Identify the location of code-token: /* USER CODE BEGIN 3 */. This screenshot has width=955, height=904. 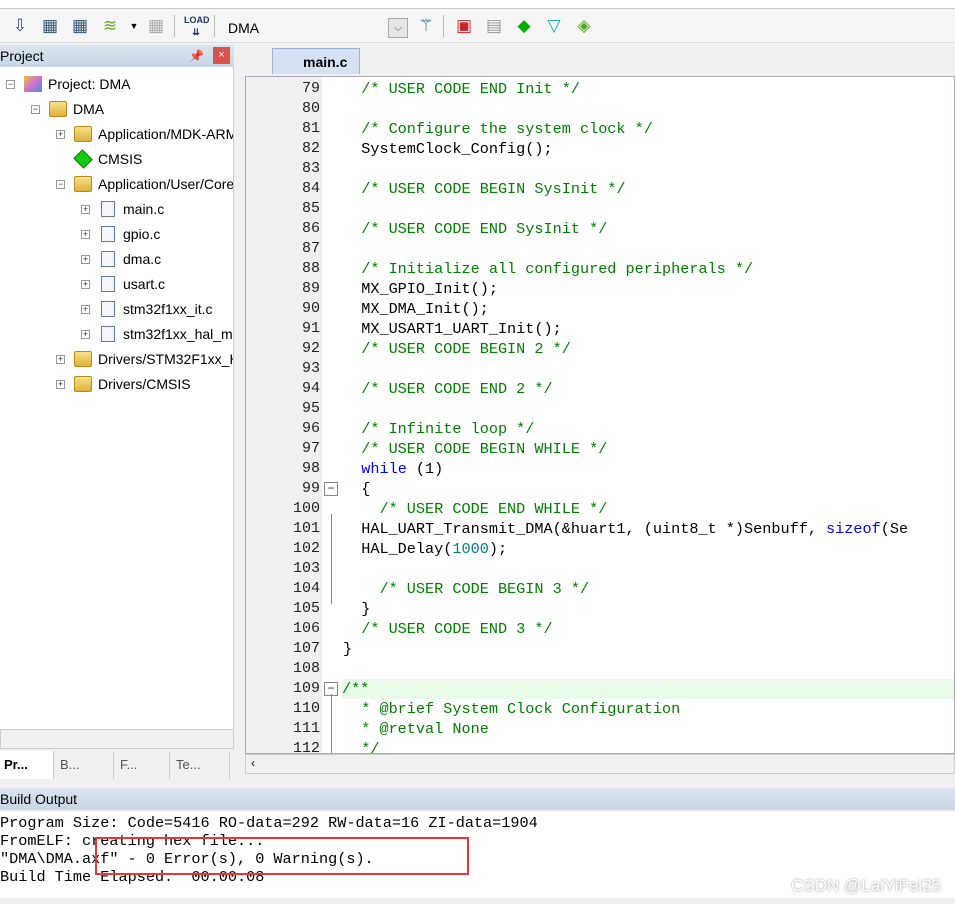
(466, 589).